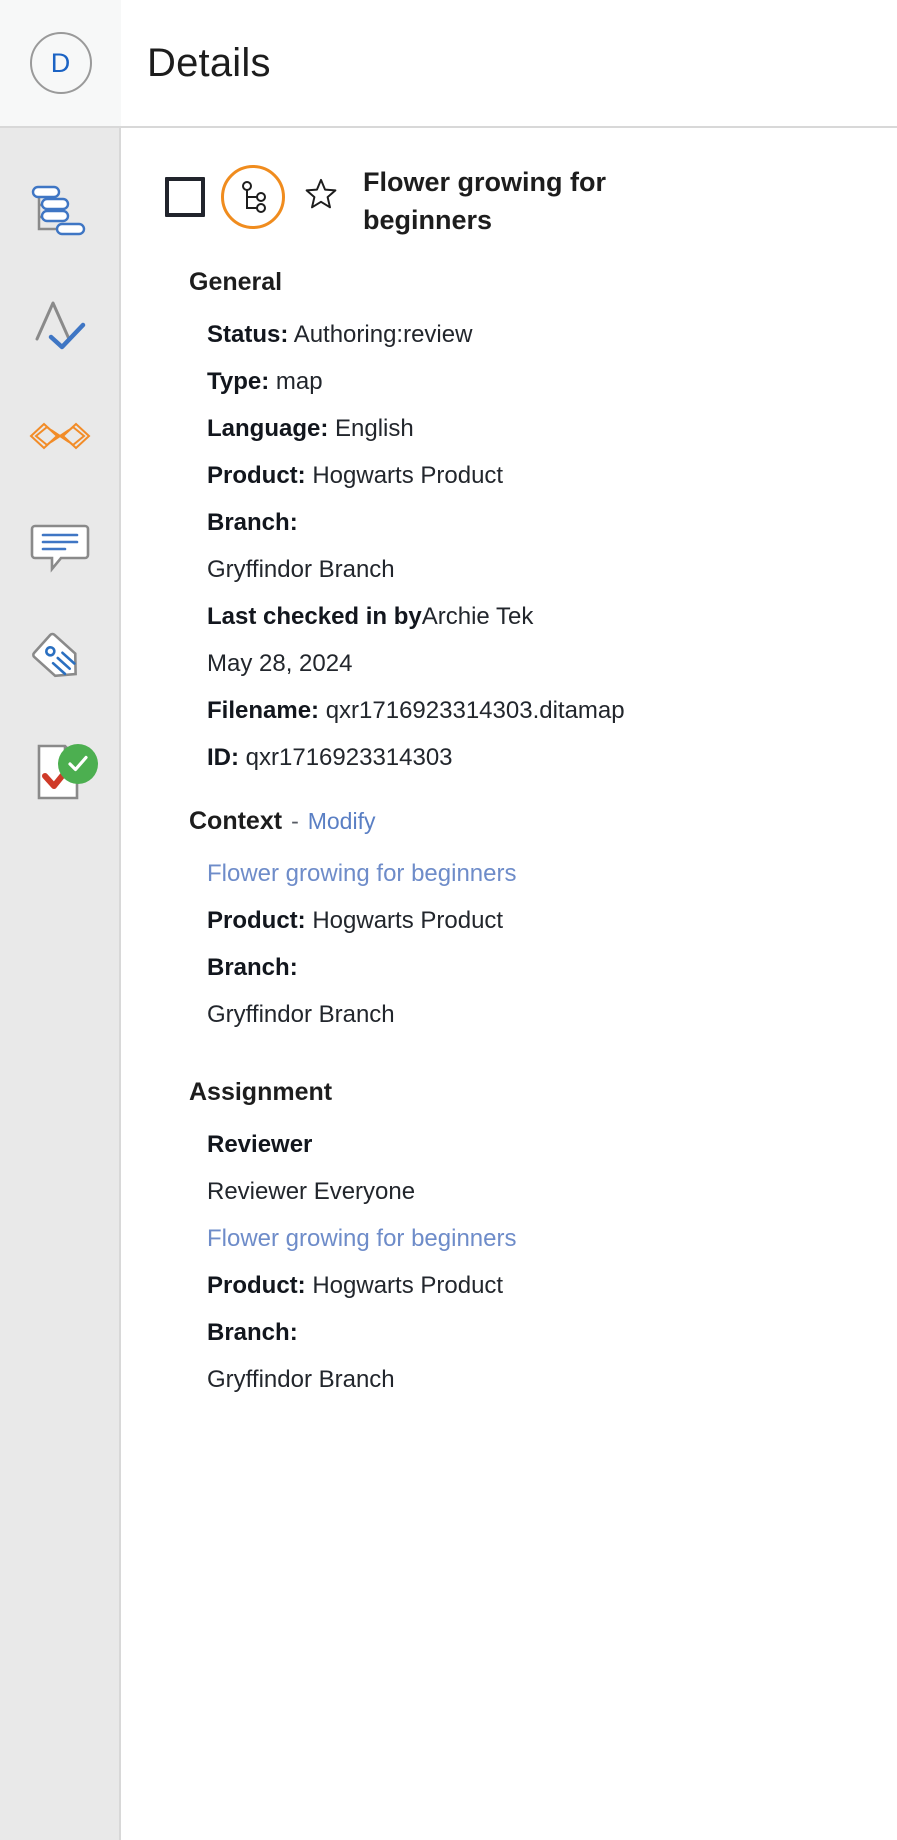 The width and height of the screenshot is (897, 1840). I want to click on avatar-cell: D, so click(60, 63).